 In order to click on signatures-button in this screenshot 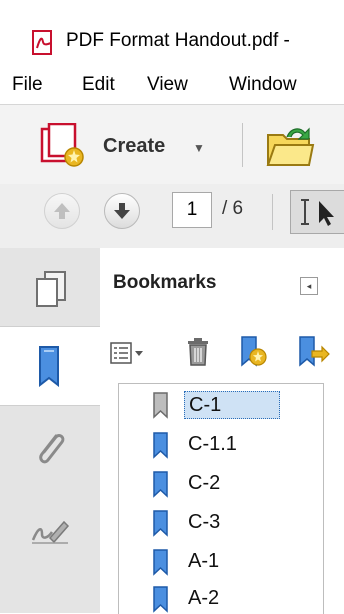, I will do `click(50, 528)`.